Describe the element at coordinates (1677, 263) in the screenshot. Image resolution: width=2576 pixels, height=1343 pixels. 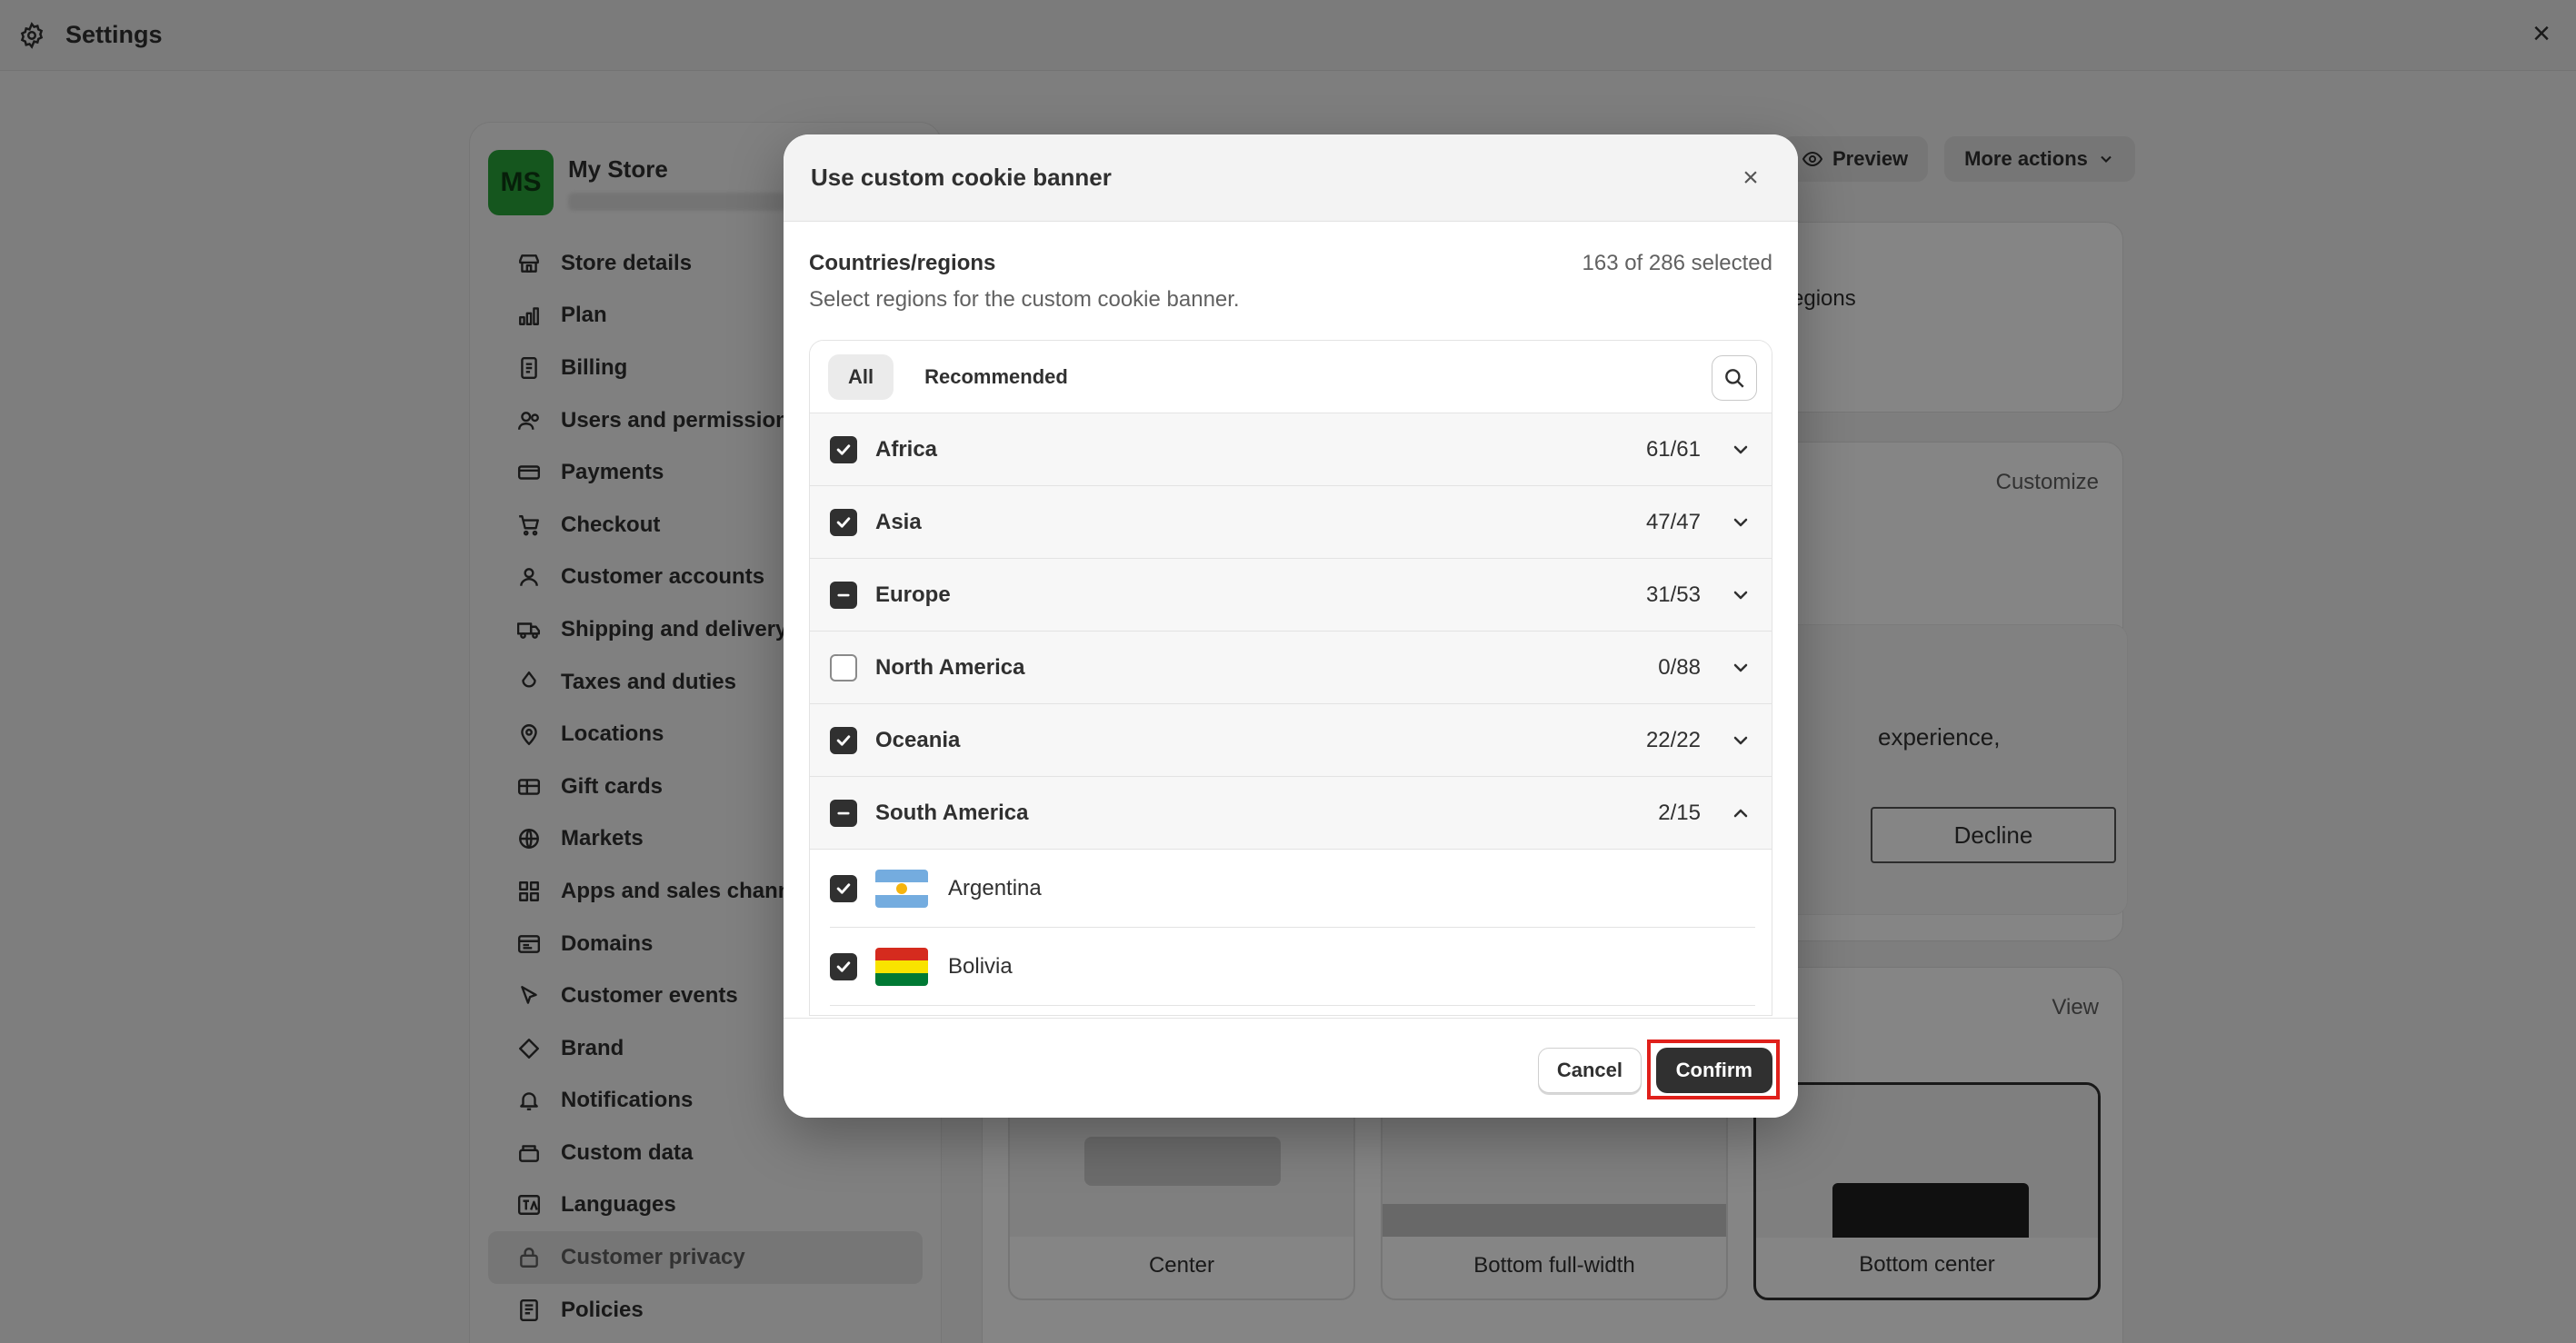
I see `selected-count: 163 of 286 selected` at that location.